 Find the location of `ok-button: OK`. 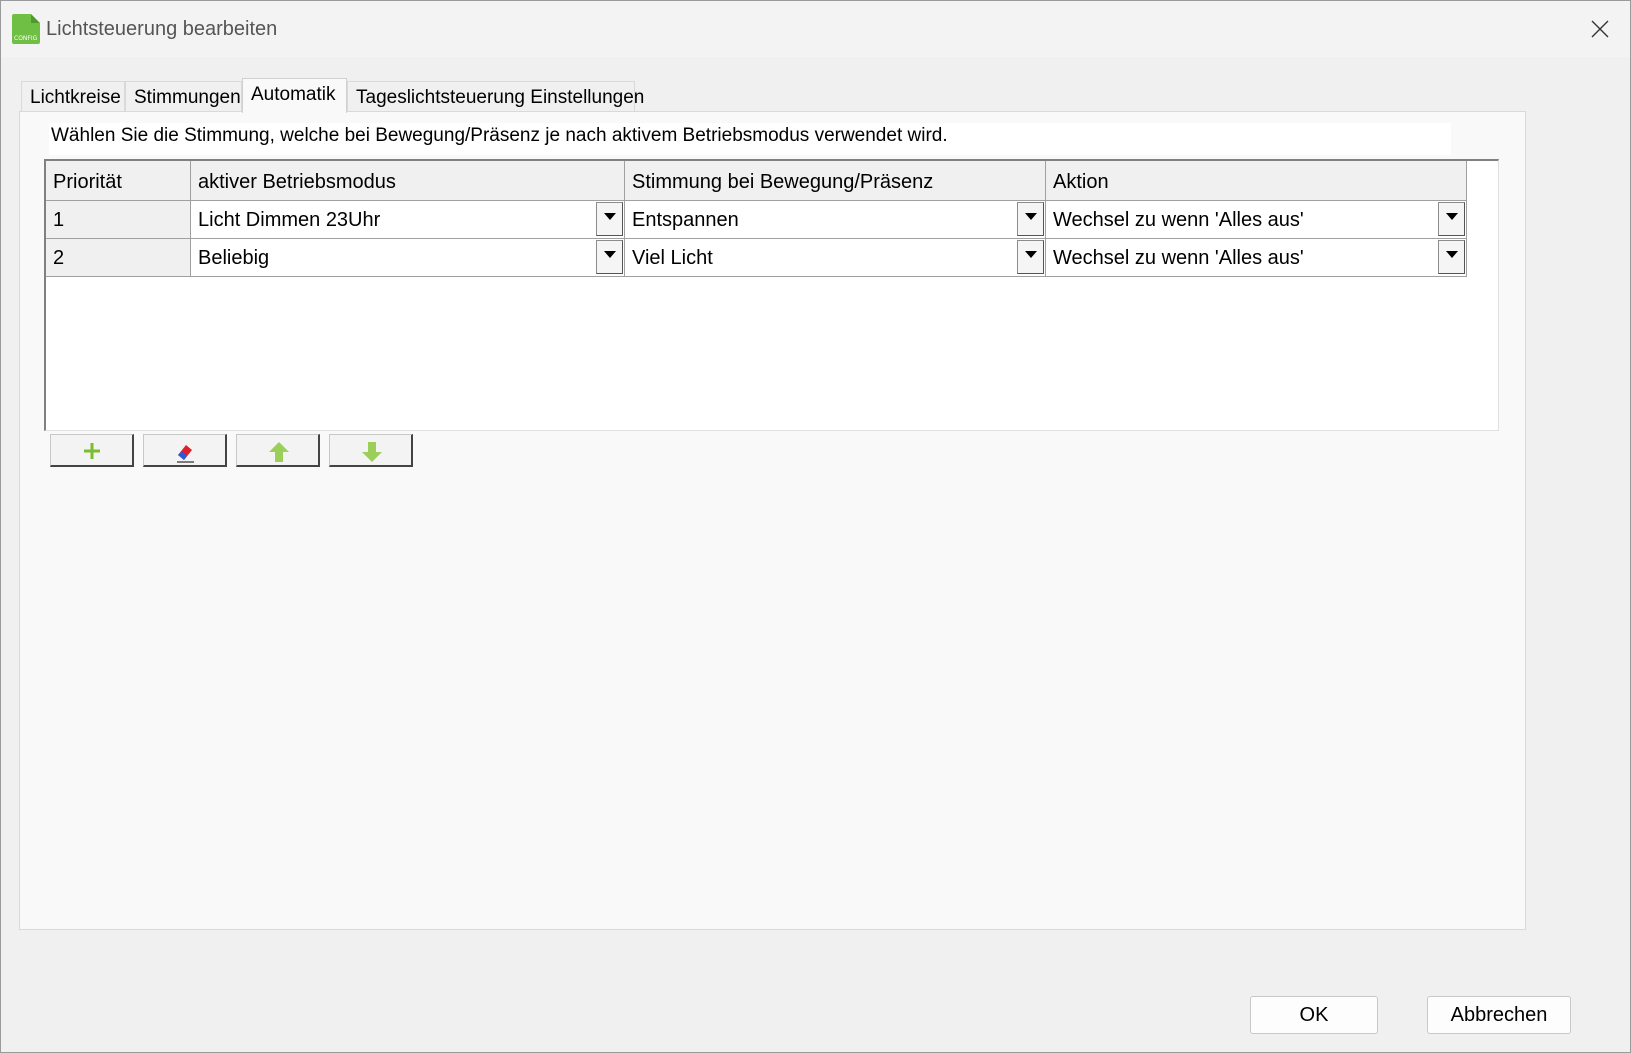

ok-button: OK is located at coordinates (1314, 1015).